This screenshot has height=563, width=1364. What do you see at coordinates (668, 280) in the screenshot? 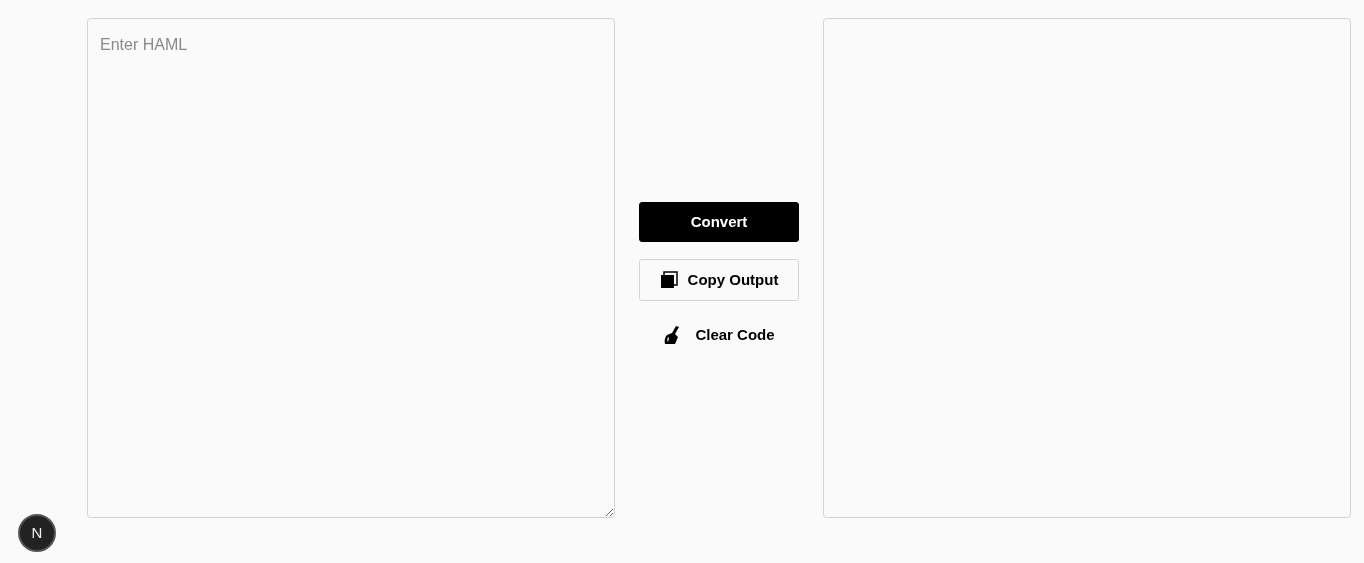
I see `copy-icon` at bounding box center [668, 280].